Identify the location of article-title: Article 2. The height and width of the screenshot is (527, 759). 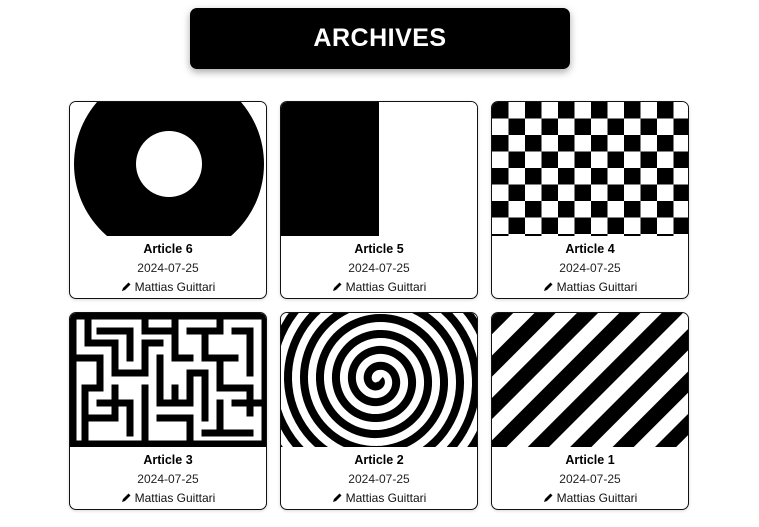
(379, 460).